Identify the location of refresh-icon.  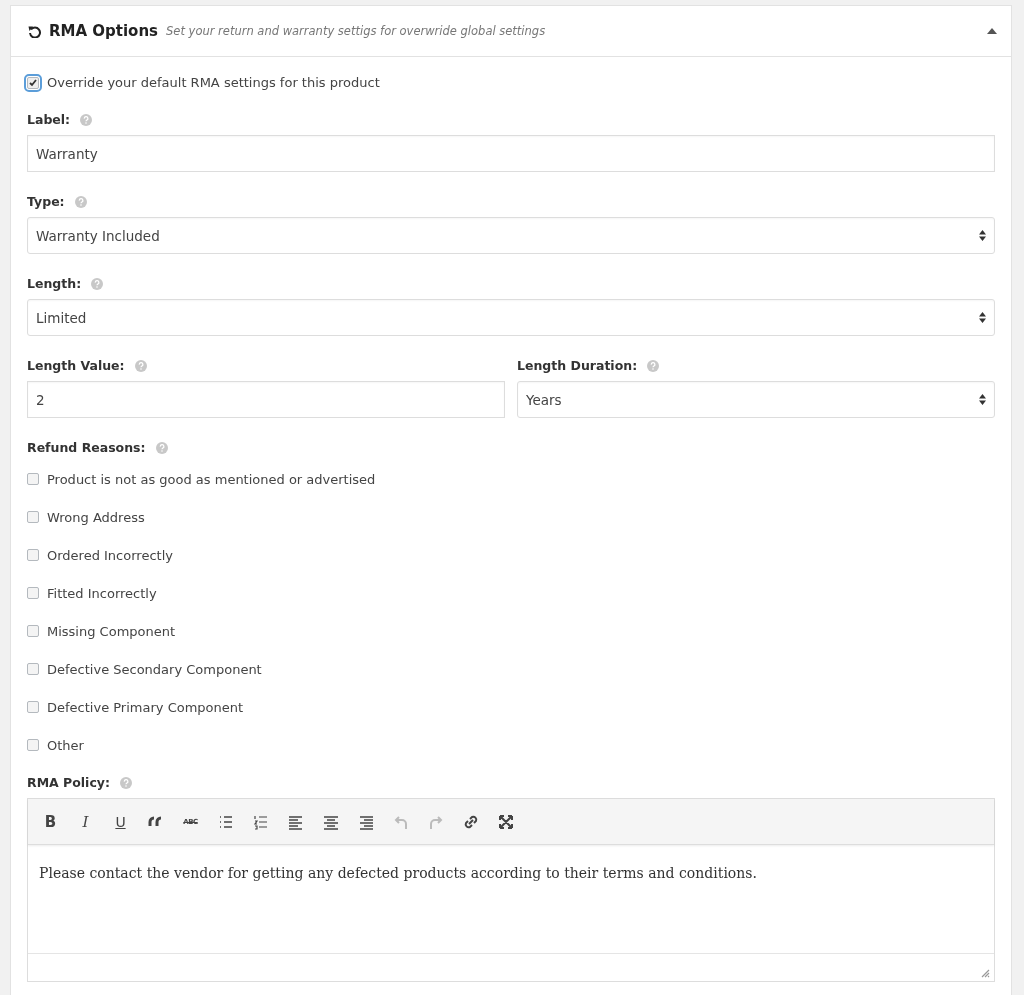
(34, 31).